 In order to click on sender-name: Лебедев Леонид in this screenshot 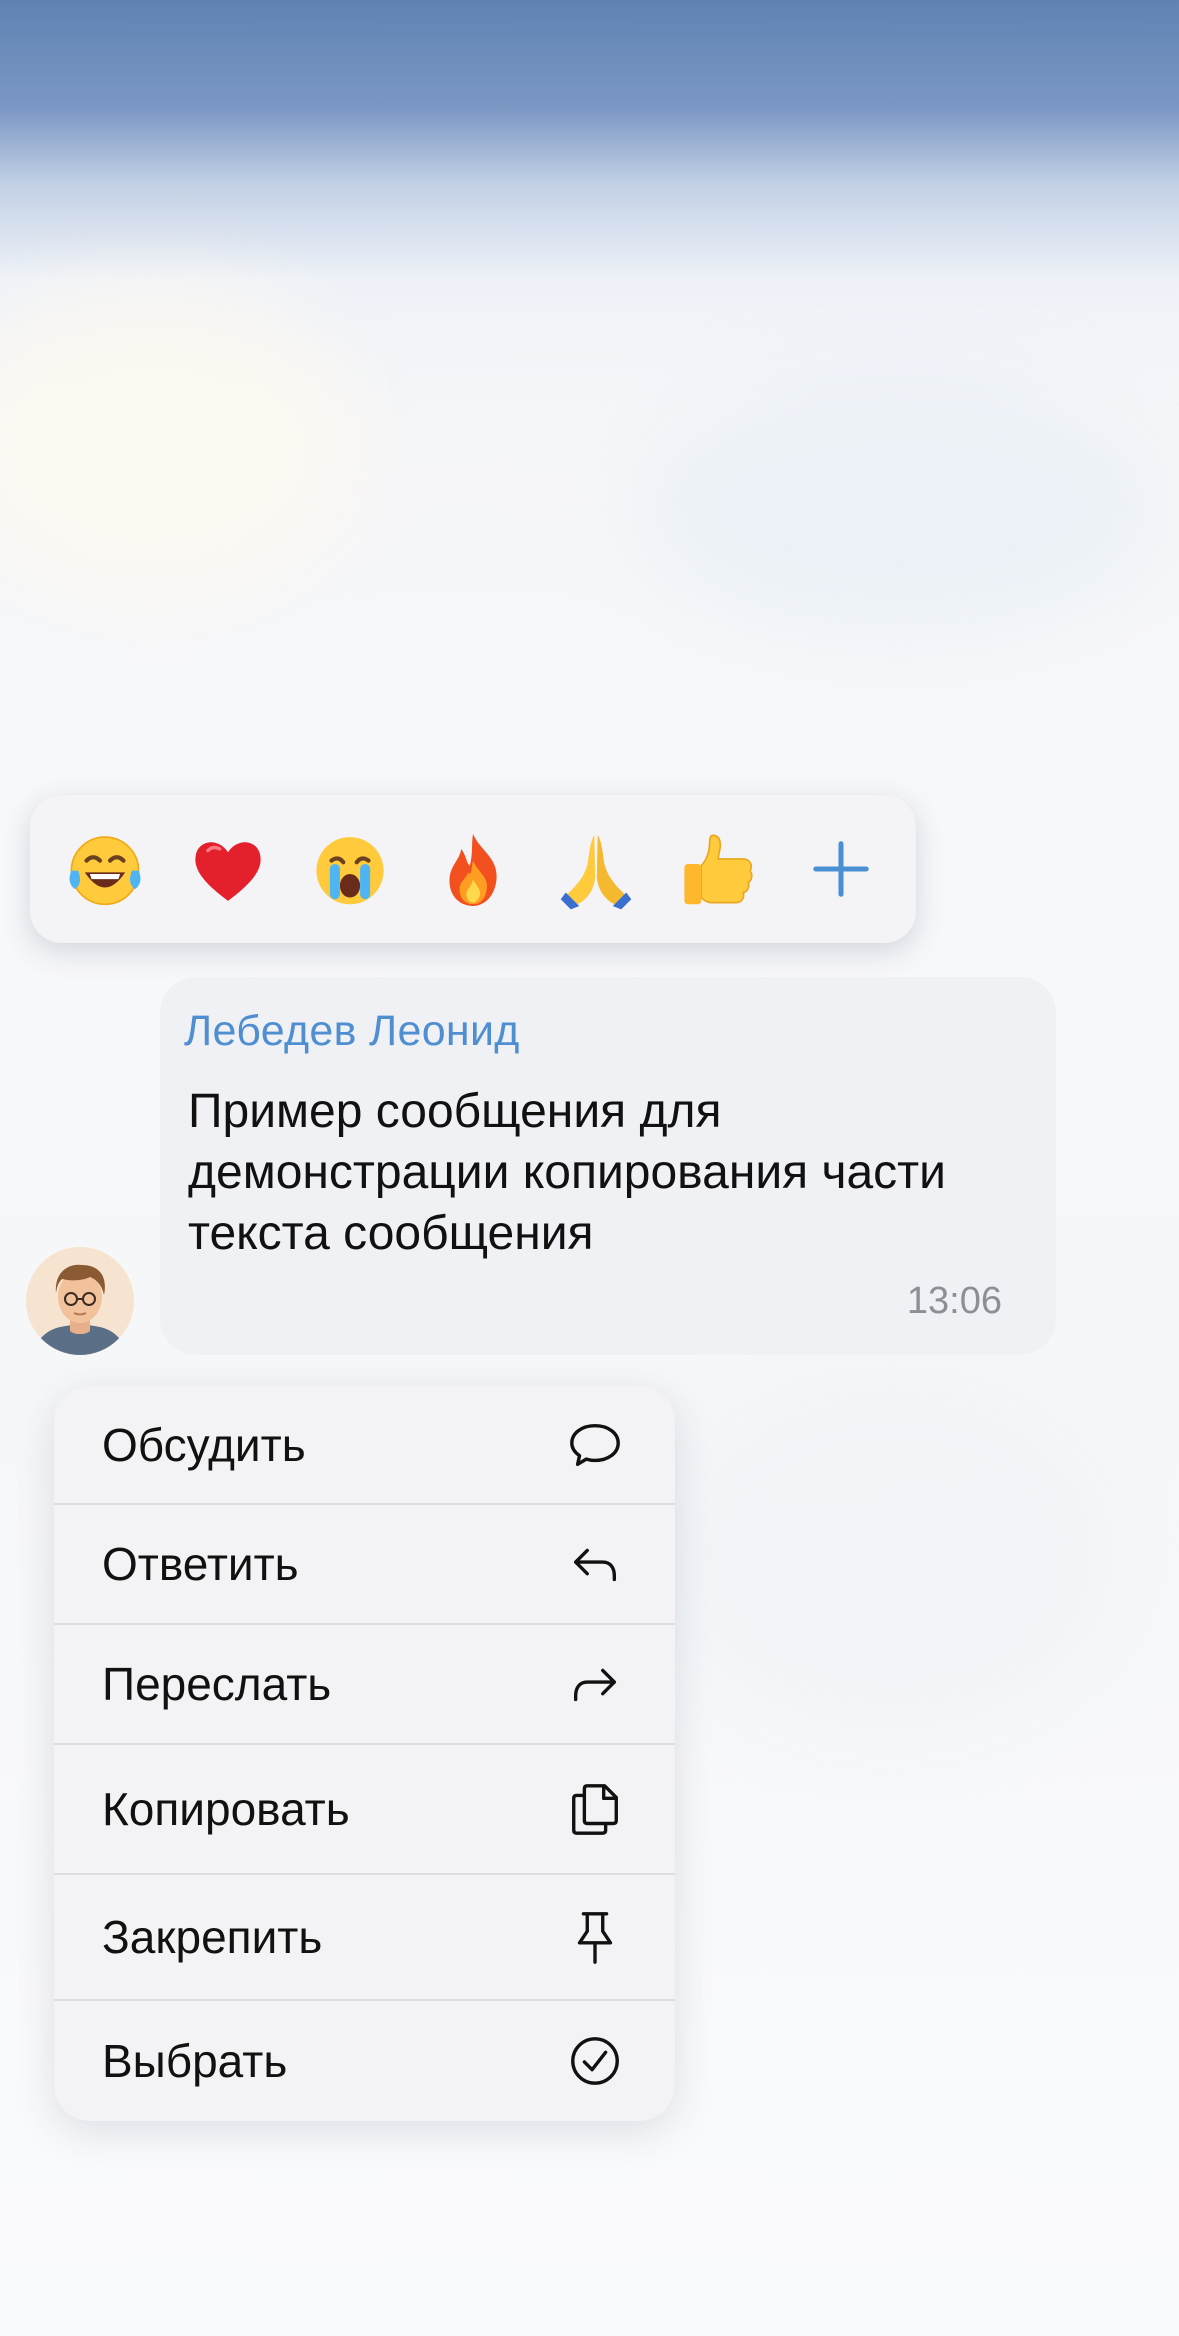, I will do `click(352, 1031)`.